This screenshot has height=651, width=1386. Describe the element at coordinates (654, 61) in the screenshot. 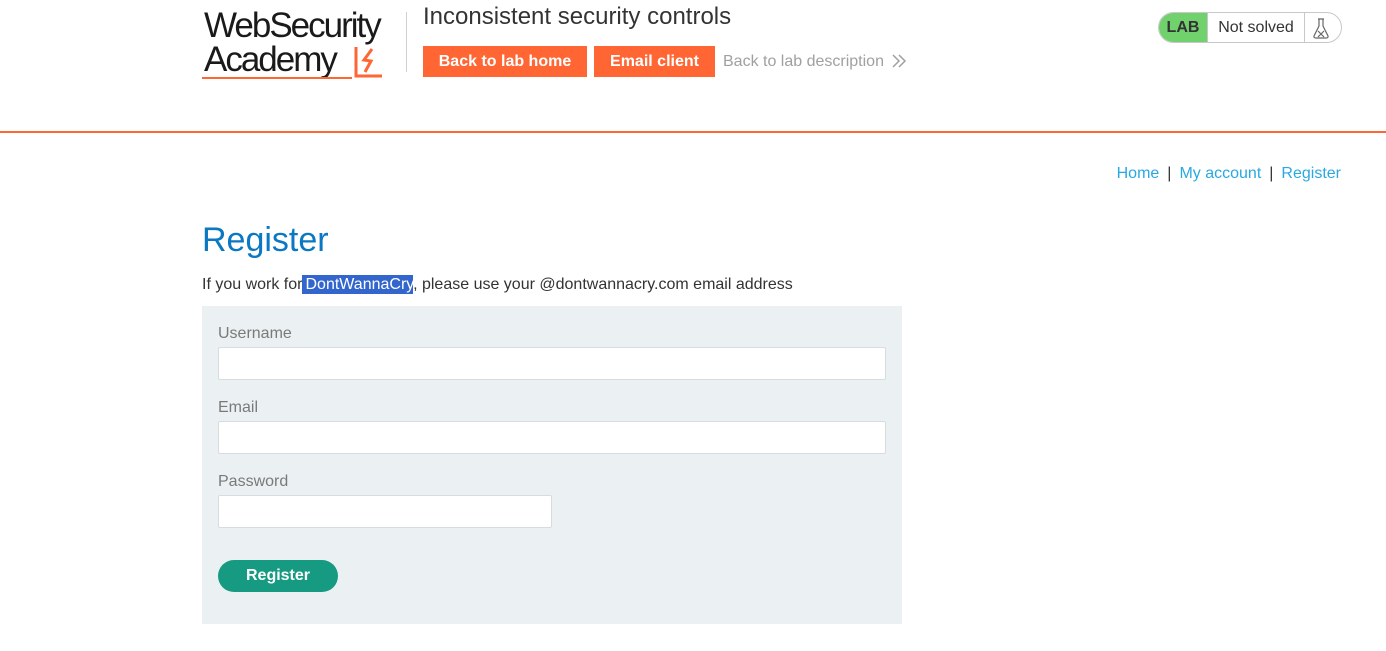

I see `email-client-button: Email client` at that location.